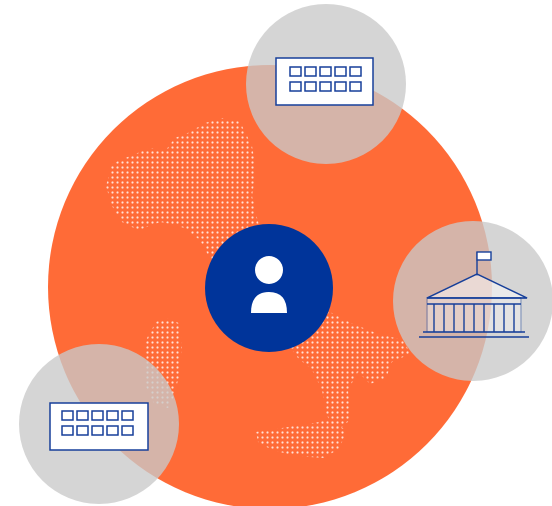  I want to click on bottom-left-satellite, so click(99, 424).